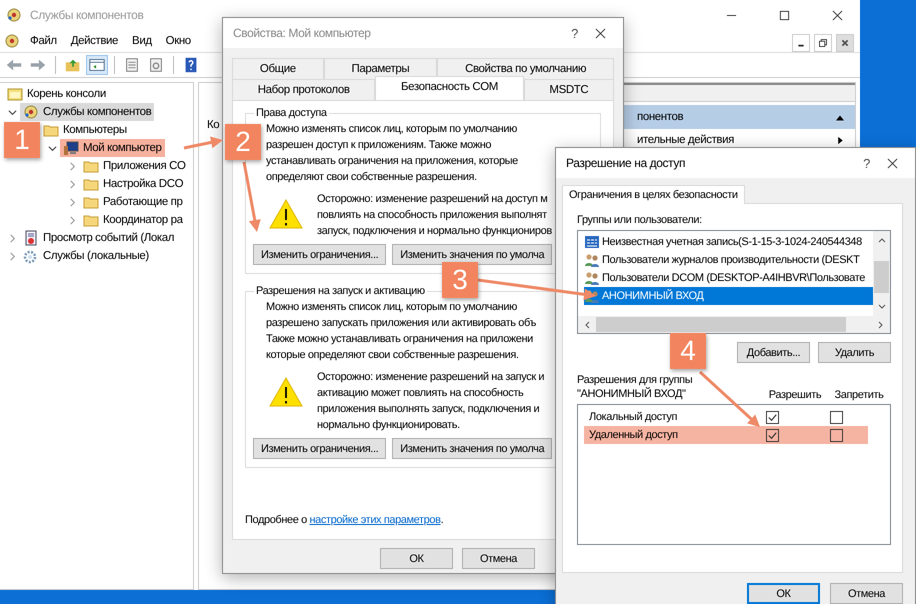 The height and width of the screenshot is (604, 916). What do you see at coordinates (291, 113) in the screenshot?
I see `group-label: Права доступа` at bounding box center [291, 113].